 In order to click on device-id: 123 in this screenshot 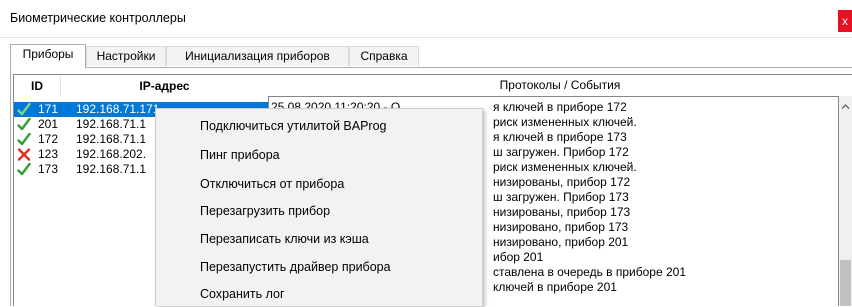, I will do `click(48, 154)`.